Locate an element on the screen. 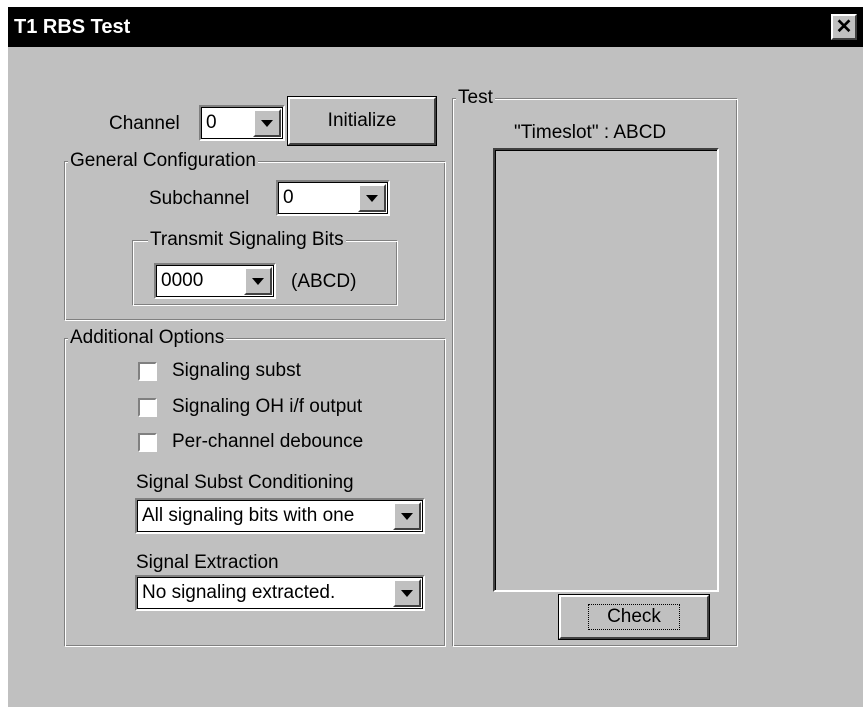  subchannel-label: Subchannel is located at coordinates (199, 198).